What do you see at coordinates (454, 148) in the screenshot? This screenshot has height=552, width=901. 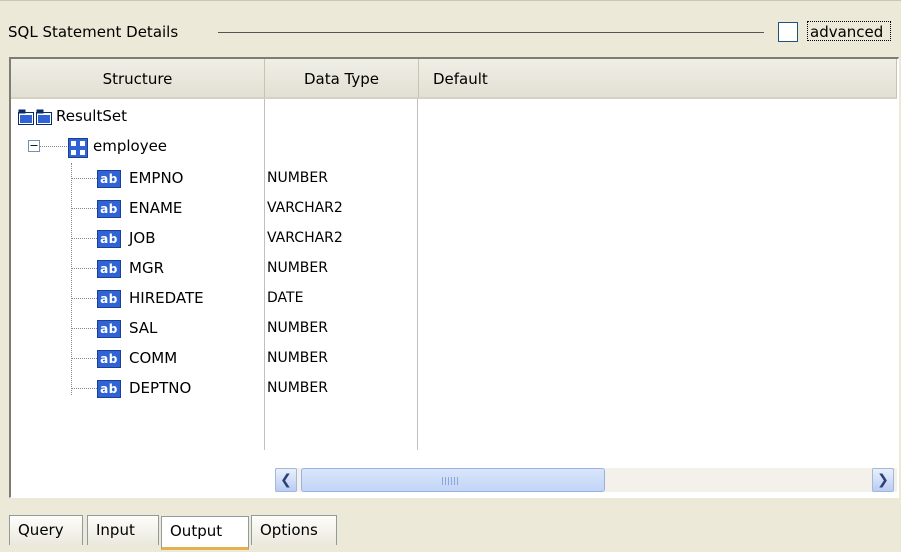 I see `tree-row-employee: − employee` at bounding box center [454, 148].